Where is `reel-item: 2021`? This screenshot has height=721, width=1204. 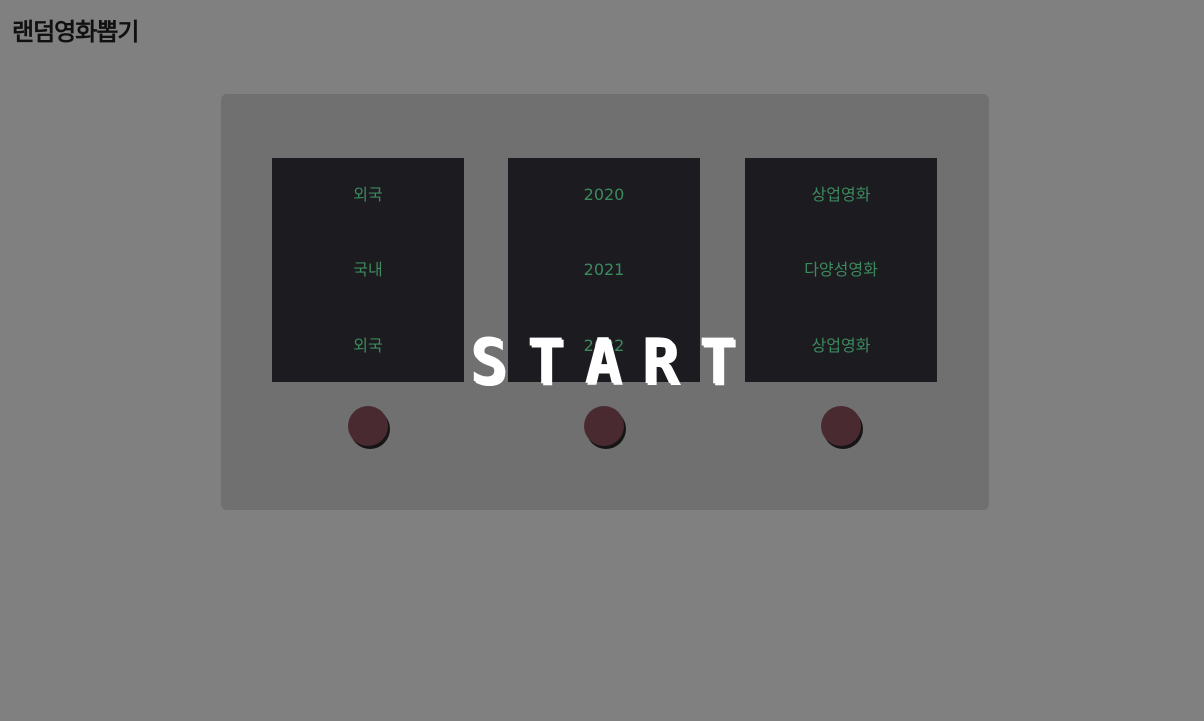 reel-item: 2021 is located at coordinates (604, 269).